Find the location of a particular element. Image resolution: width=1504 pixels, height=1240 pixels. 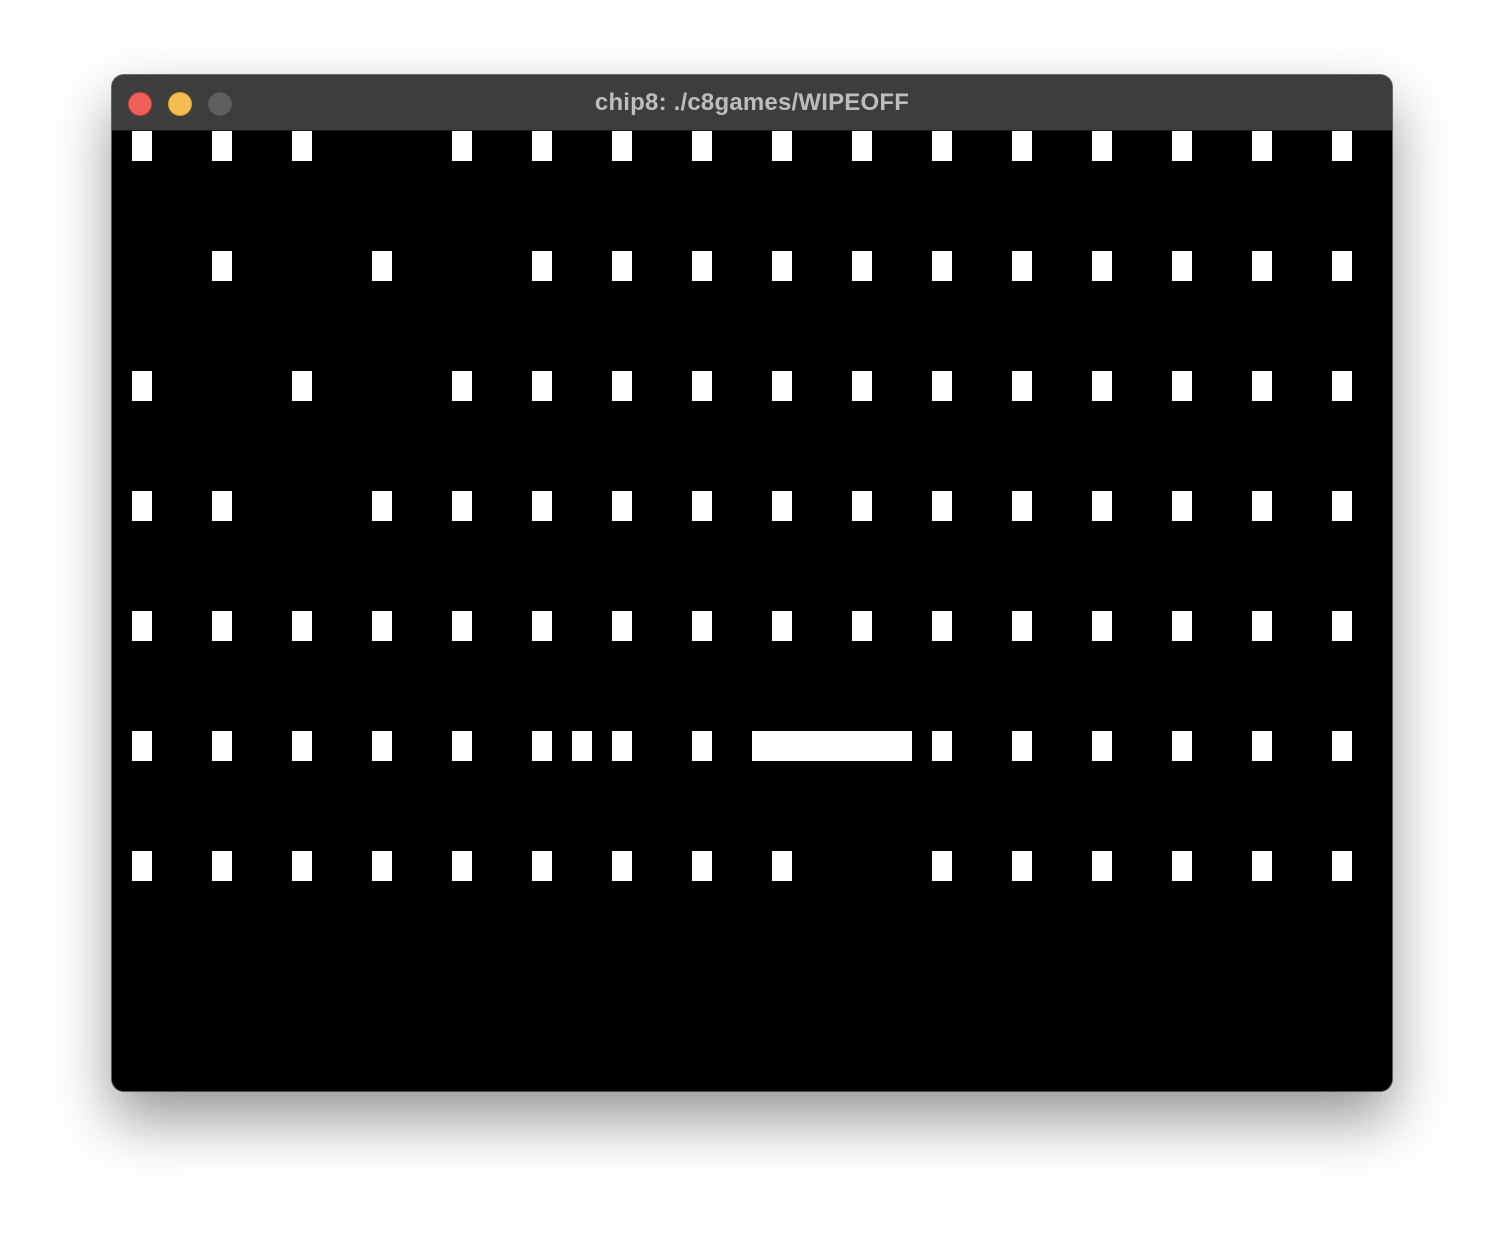

window-title: chip8: ./c8games/WIPEOFF is located at coordinates (752, 102).